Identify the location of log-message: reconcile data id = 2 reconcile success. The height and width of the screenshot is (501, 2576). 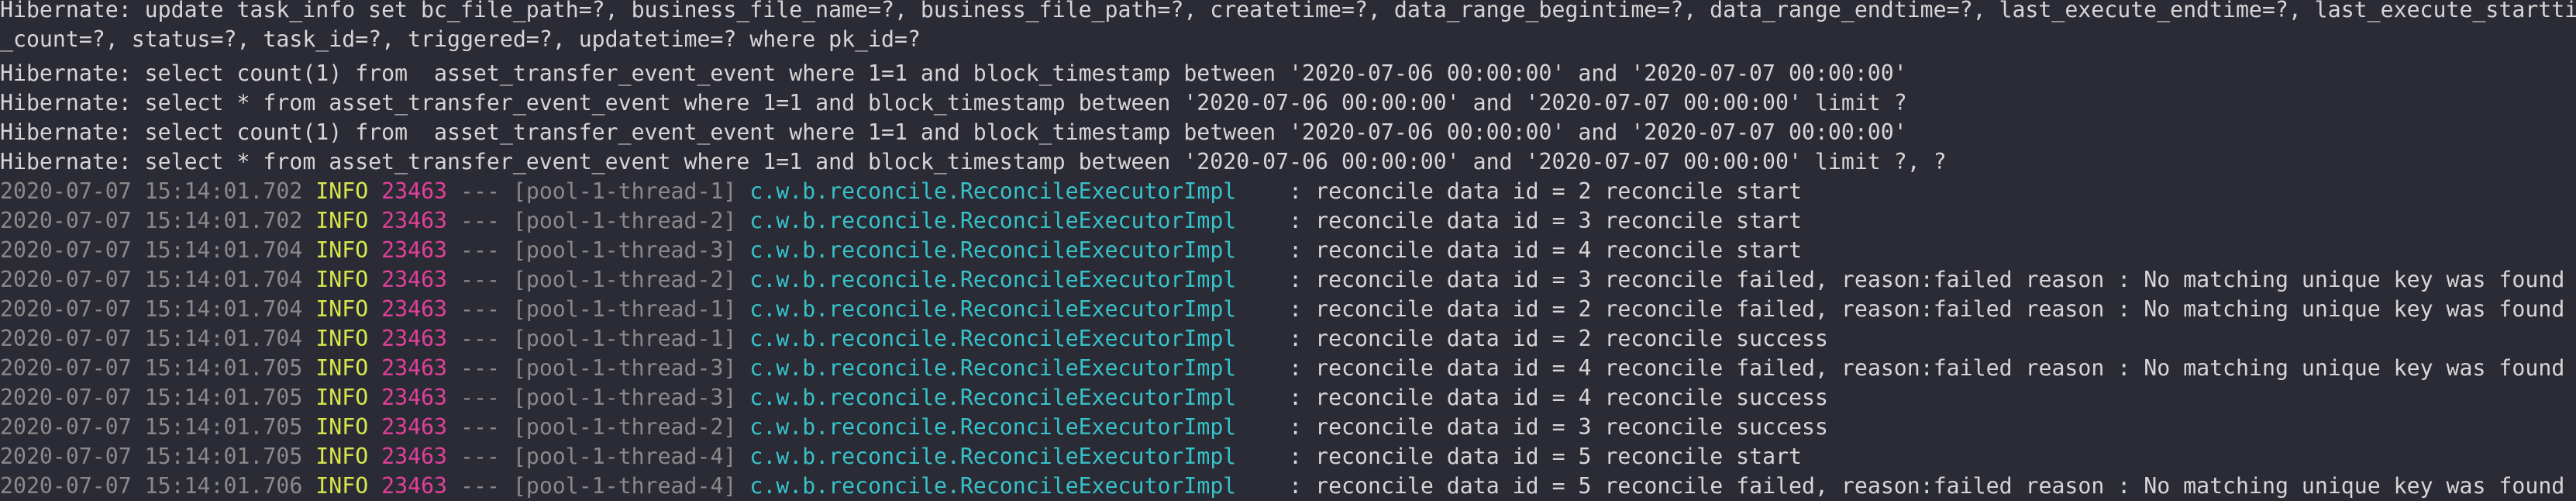
(1571, 339).